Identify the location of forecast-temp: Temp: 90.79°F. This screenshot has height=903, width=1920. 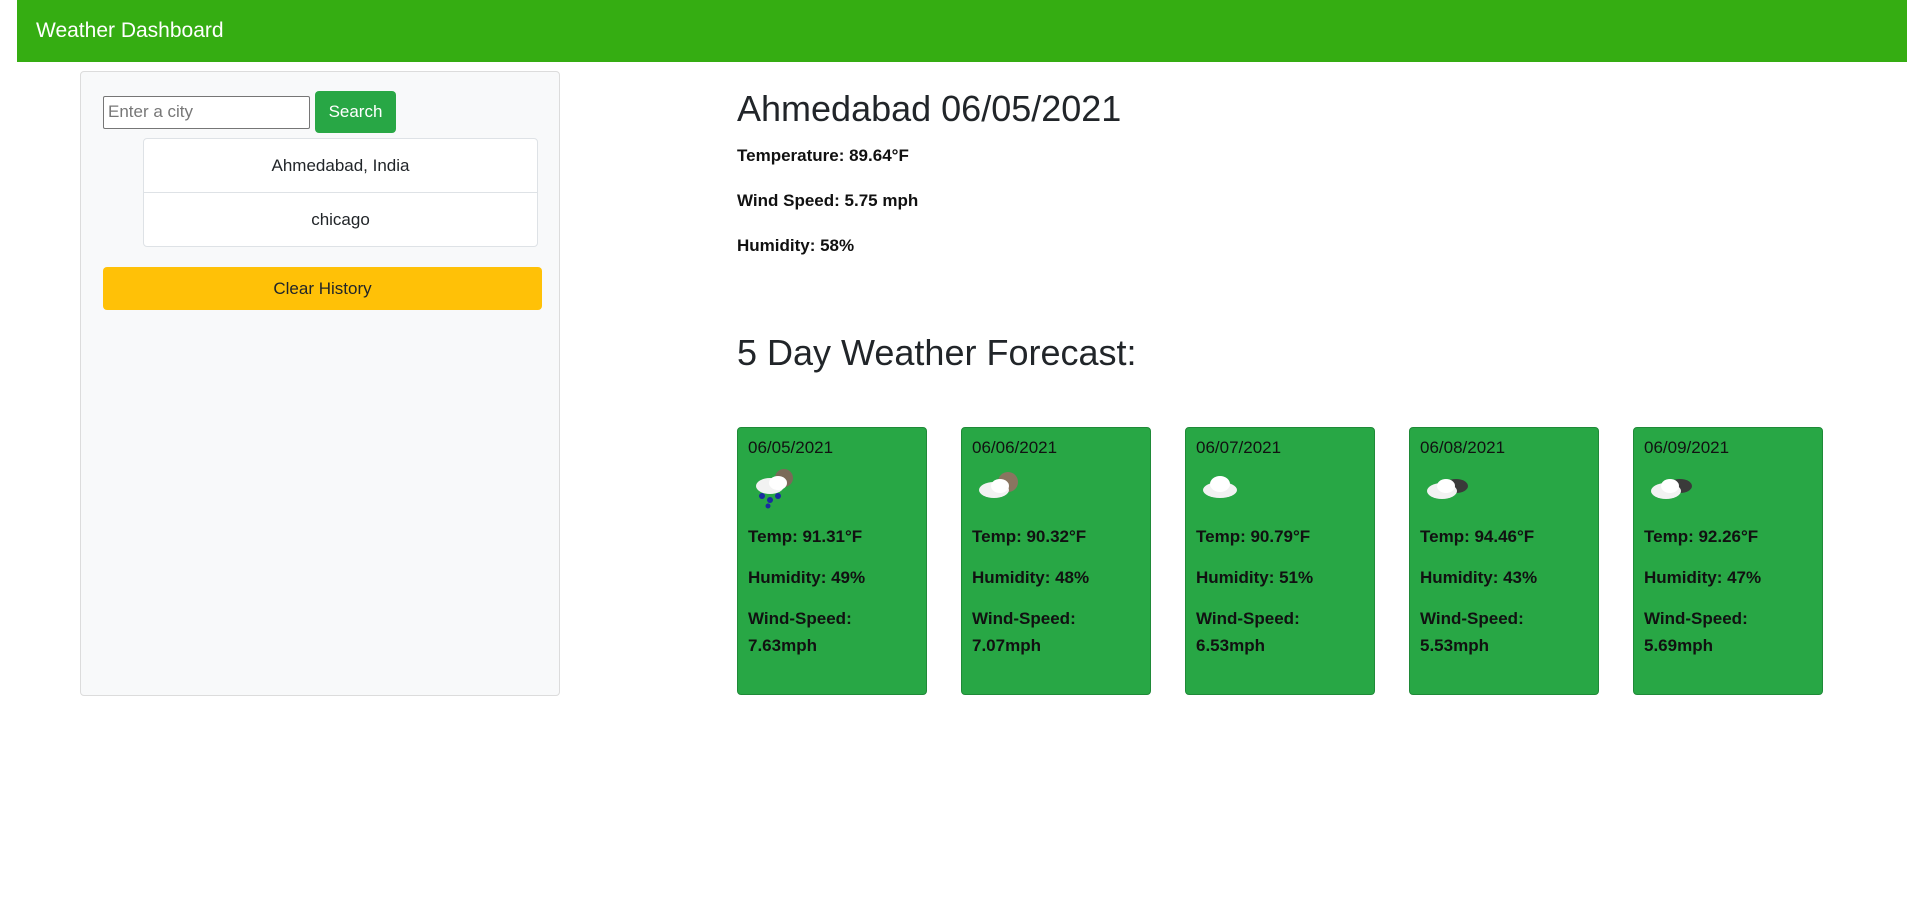
(1253, 536).